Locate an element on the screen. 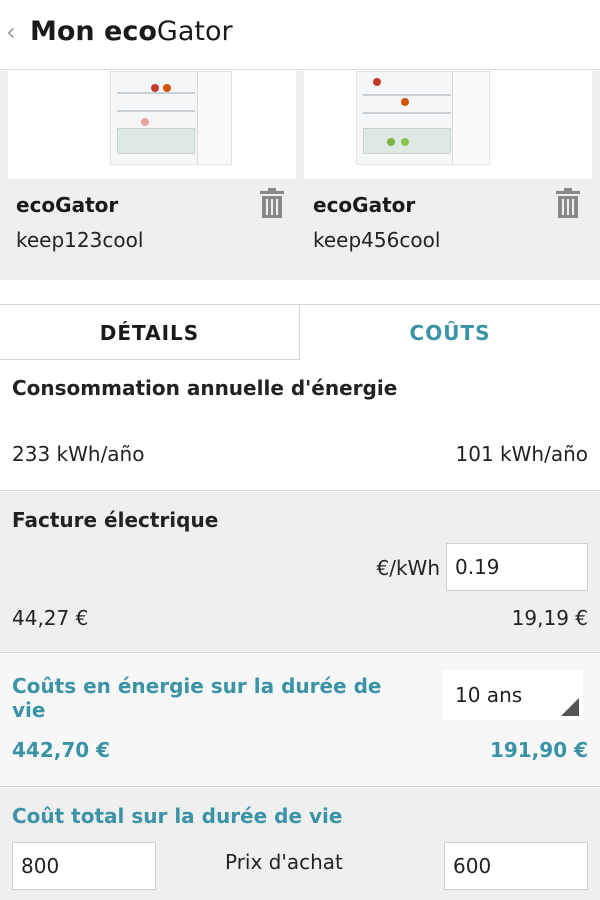  lifetime-energy-title-line1: Coûts en énergie sur la durée de is located at coordinates (197, 686).